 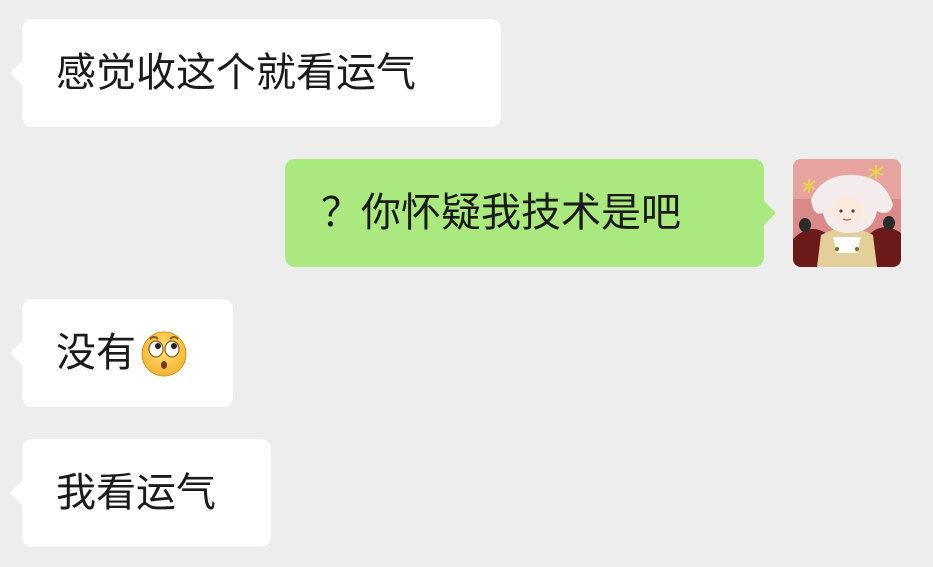 I want to click on message-text: 感觉收这个就看运气, so click(x=236, y=73).